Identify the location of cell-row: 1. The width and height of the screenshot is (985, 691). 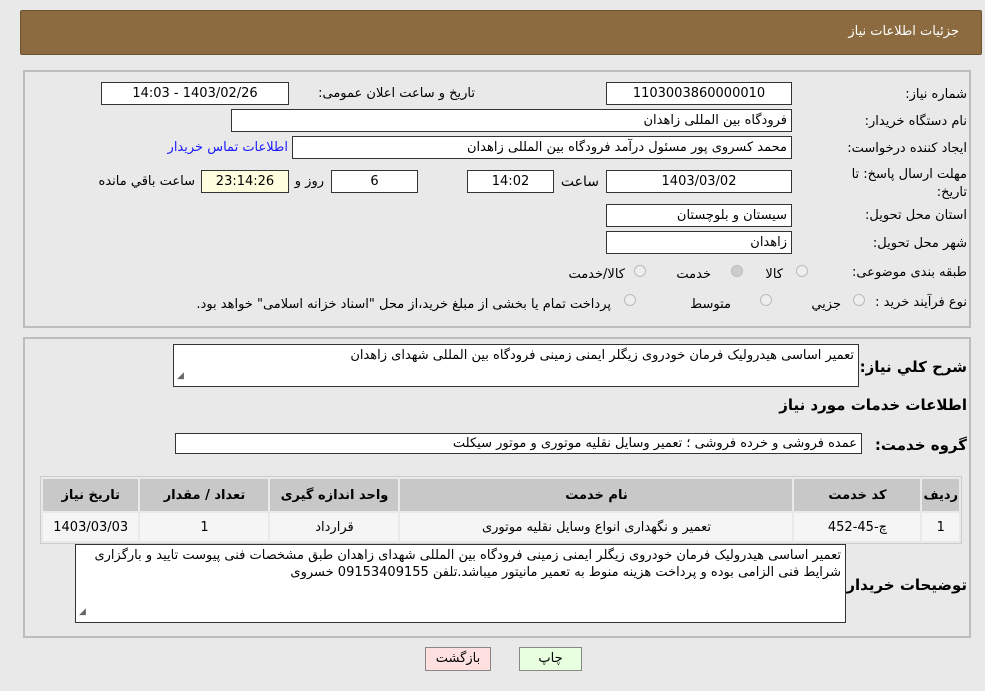
(940, 527).